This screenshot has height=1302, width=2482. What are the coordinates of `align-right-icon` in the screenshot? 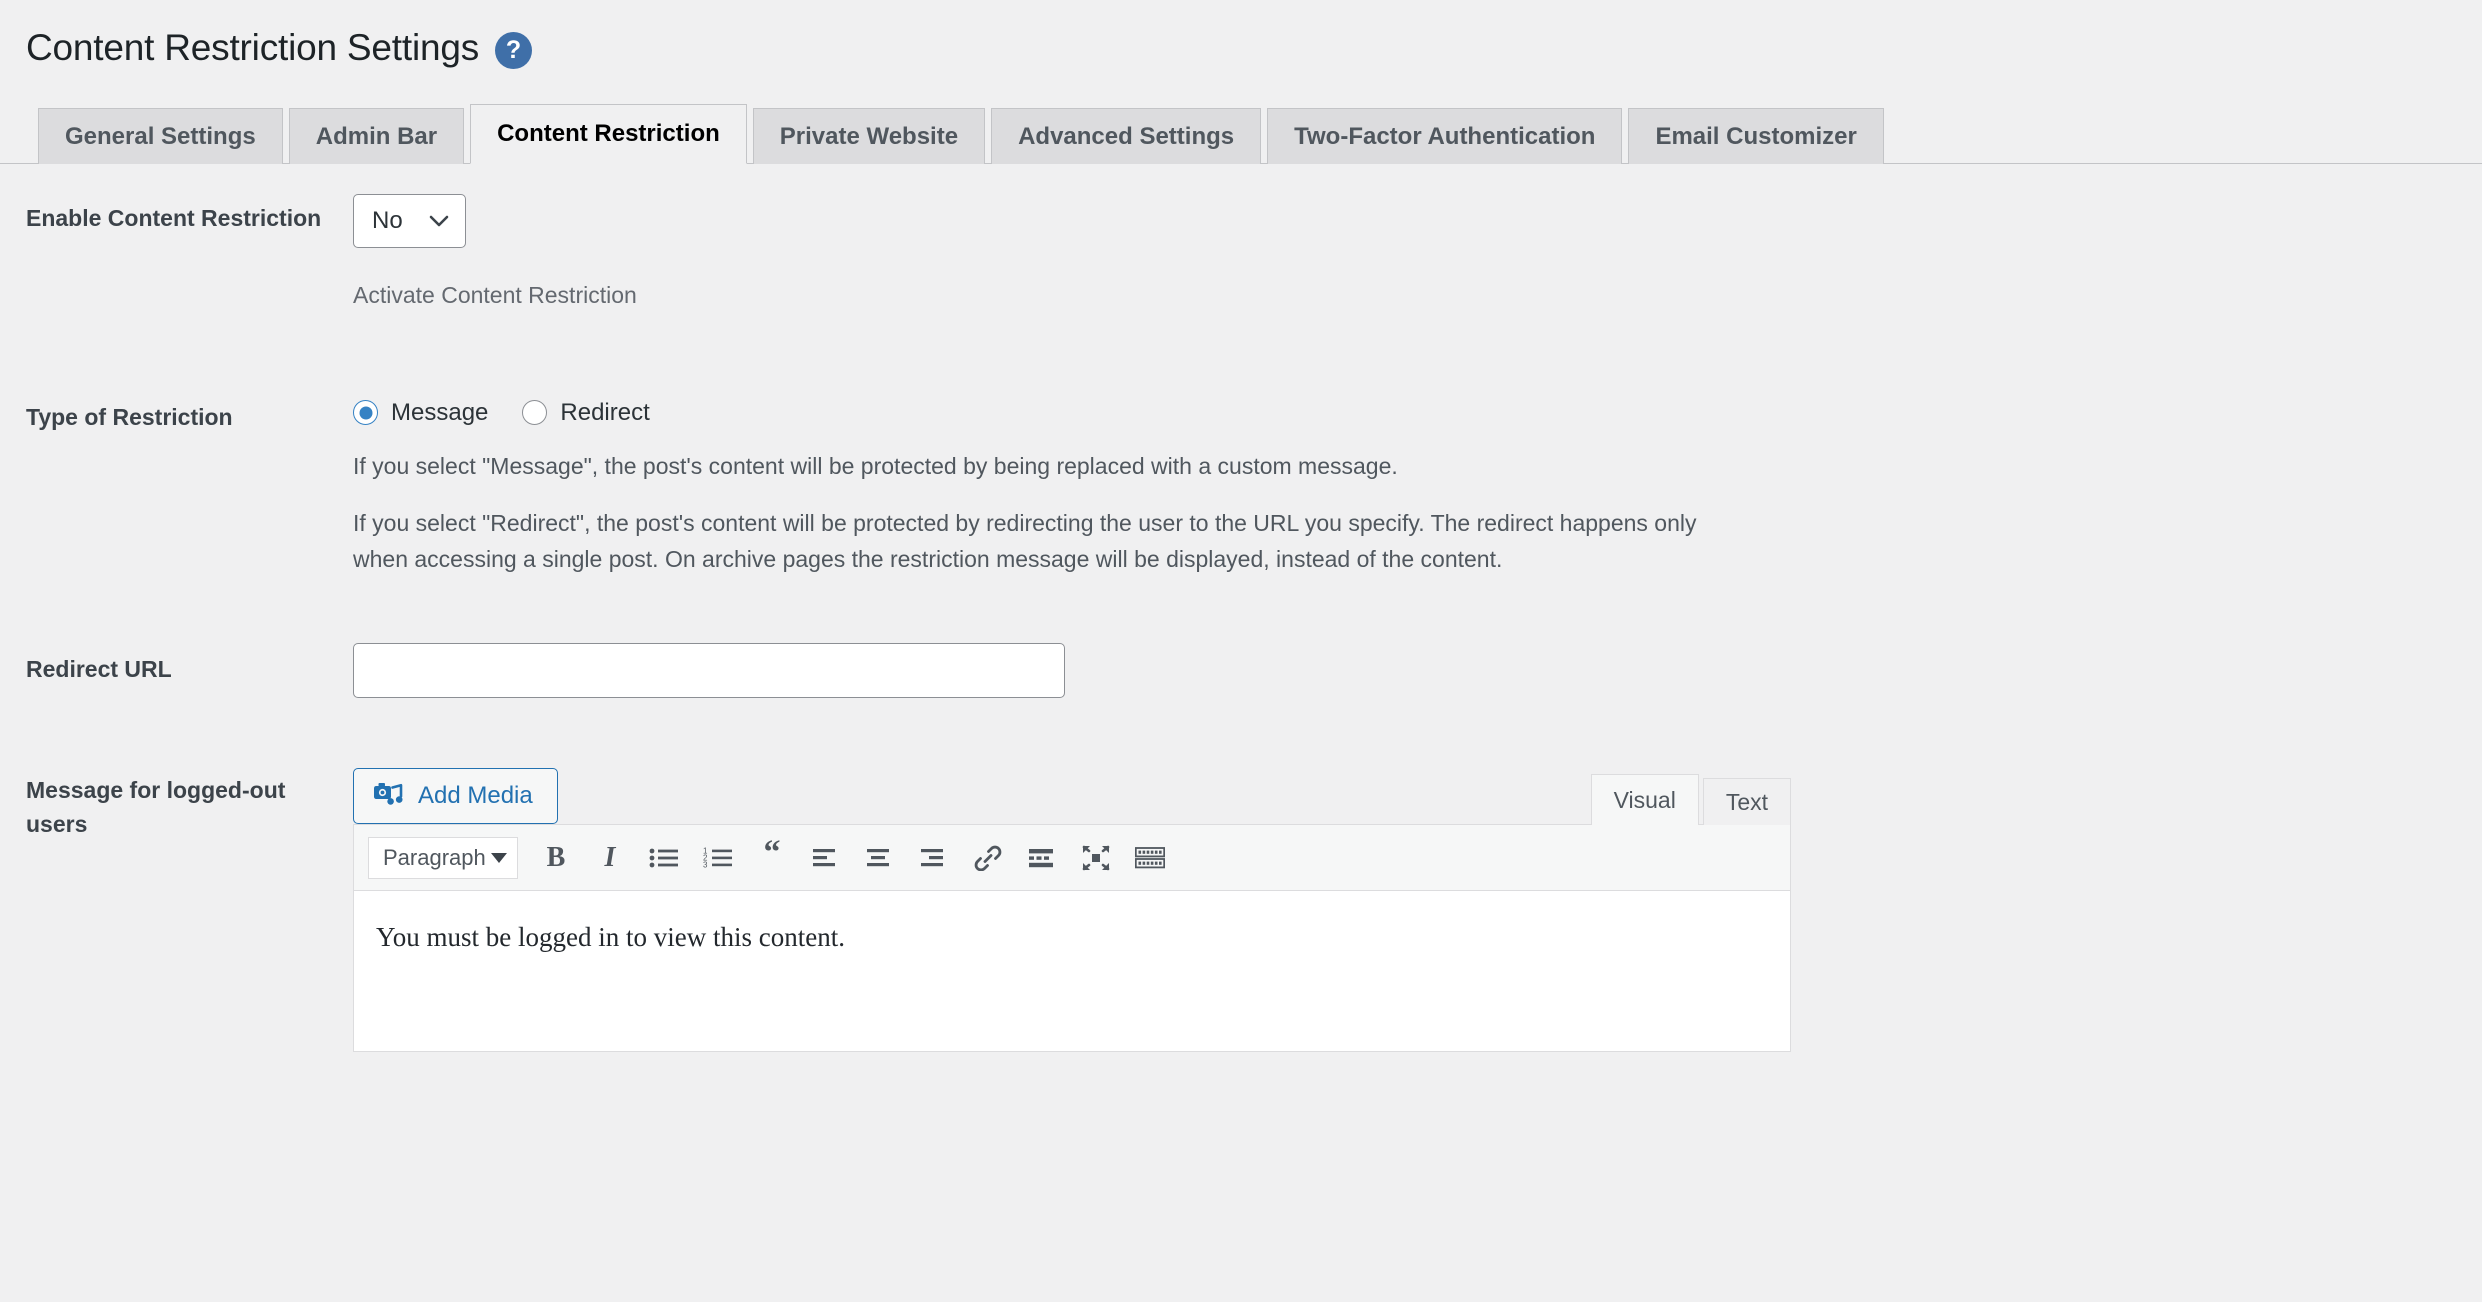 It's located at (934, 858).